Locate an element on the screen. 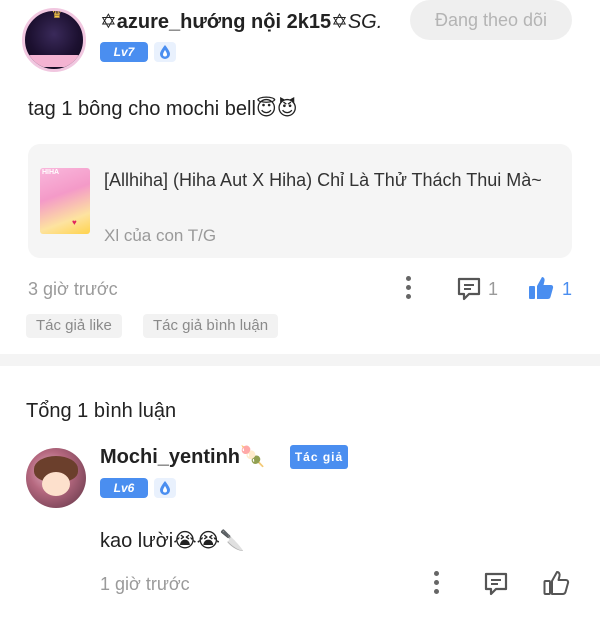  avatar-frame is located at coordinates (54, 61).